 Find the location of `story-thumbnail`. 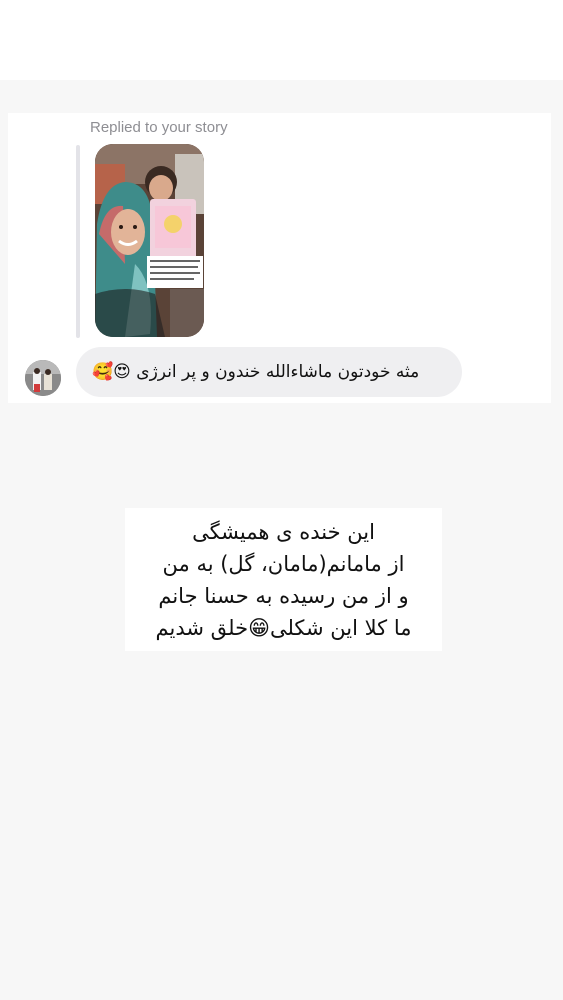

story-thumbnail is located at coordinates (149, 240).